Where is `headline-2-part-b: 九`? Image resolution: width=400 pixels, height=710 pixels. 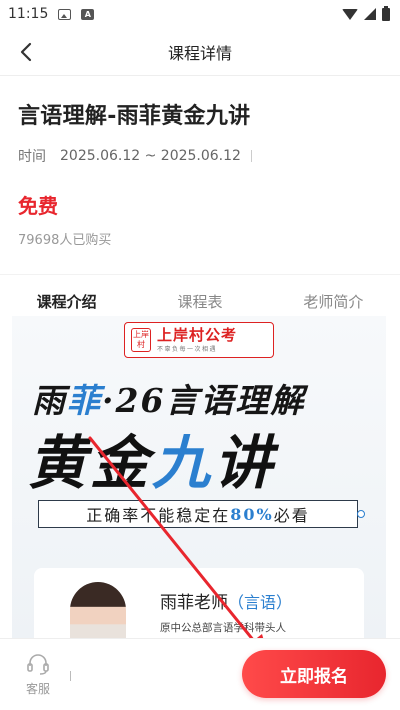 headline-2-part-b: 九 is located at coordinates (183, 463).